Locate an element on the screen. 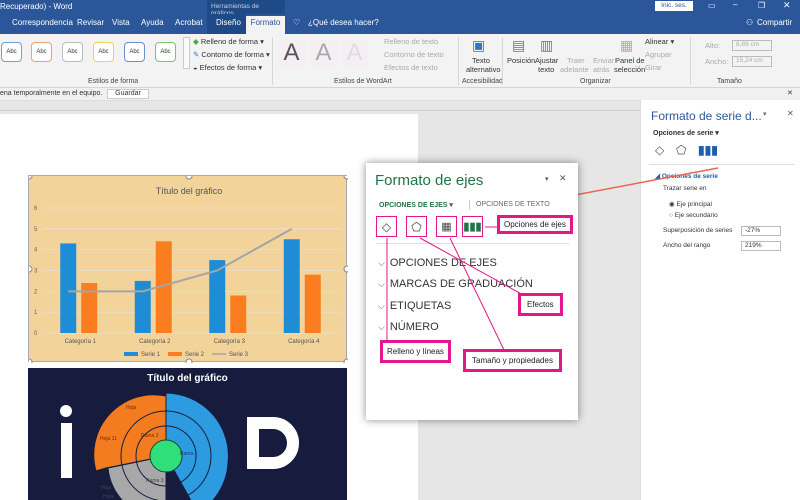  callout-line-size is located at coordinates (477, 295).